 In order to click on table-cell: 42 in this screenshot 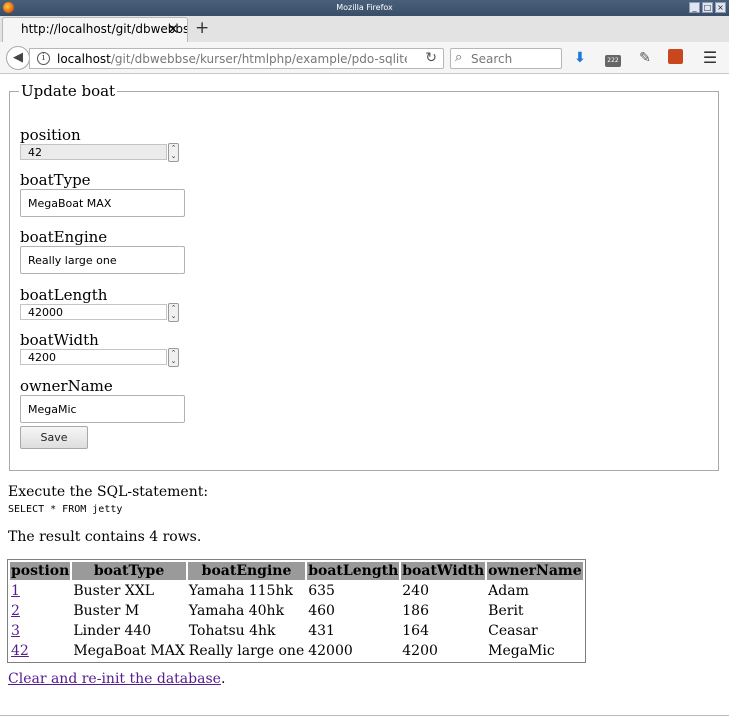, I will do `click(40, 651)`.